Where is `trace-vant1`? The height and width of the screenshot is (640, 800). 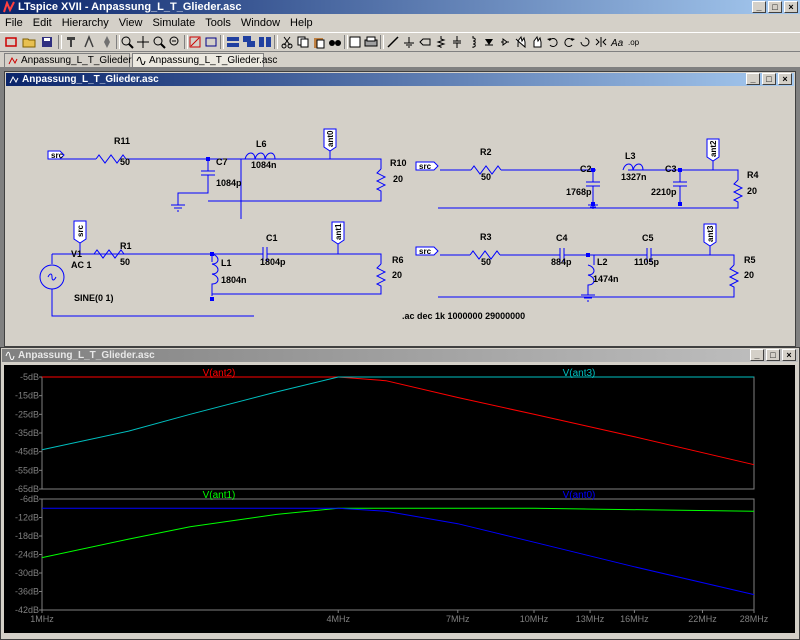
trace-vant1 is located at coordinates (398, 533).